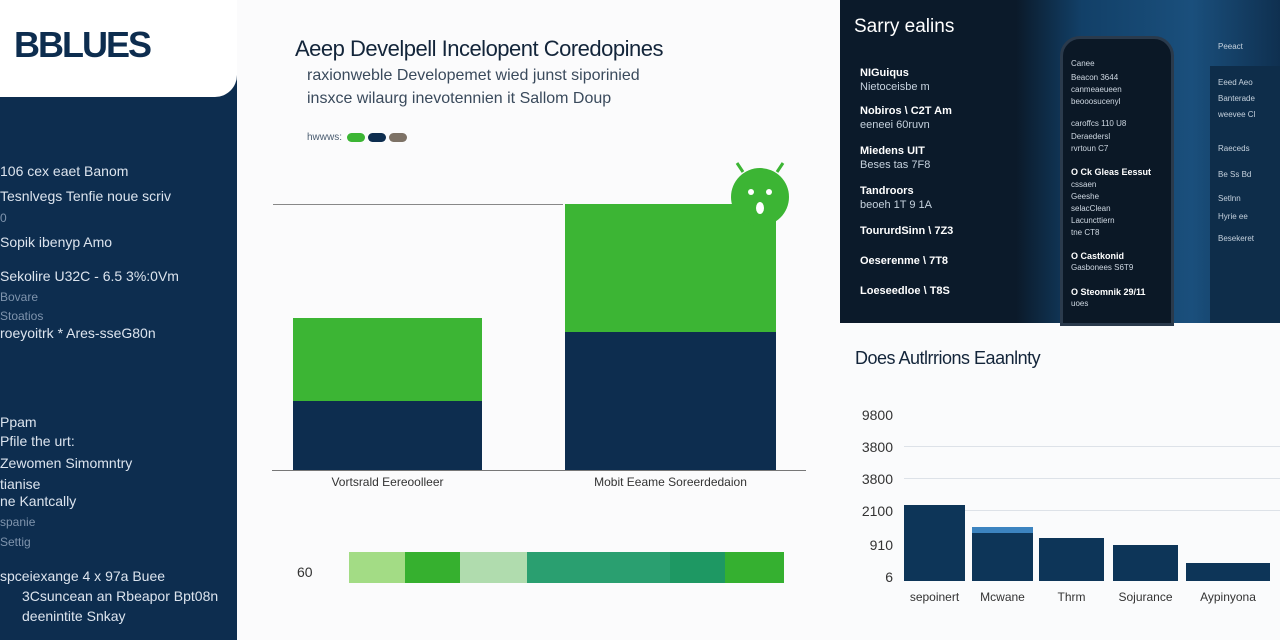  I want to click on sidebar-text-line: Pfile the urt:, so click(37, 441).